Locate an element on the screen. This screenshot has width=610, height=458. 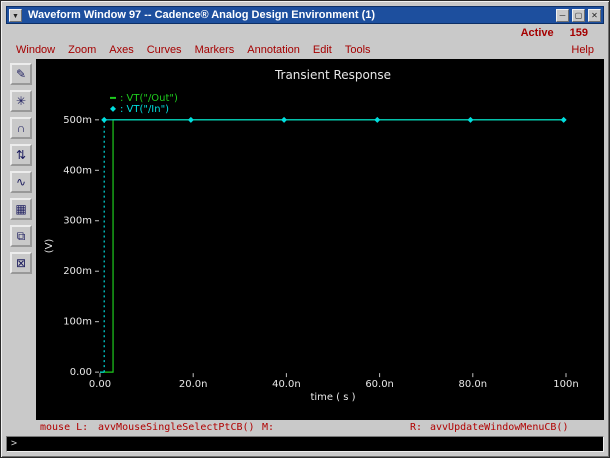
active-status-row: Active 159 is located at coordinates (305, 32).